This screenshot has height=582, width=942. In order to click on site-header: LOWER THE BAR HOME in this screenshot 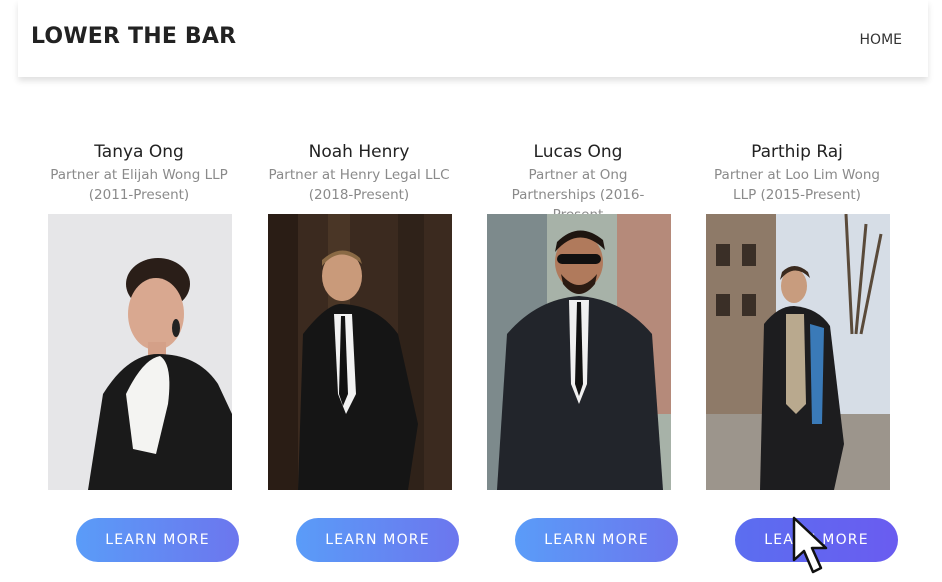, I will do `click(473, 38)`.